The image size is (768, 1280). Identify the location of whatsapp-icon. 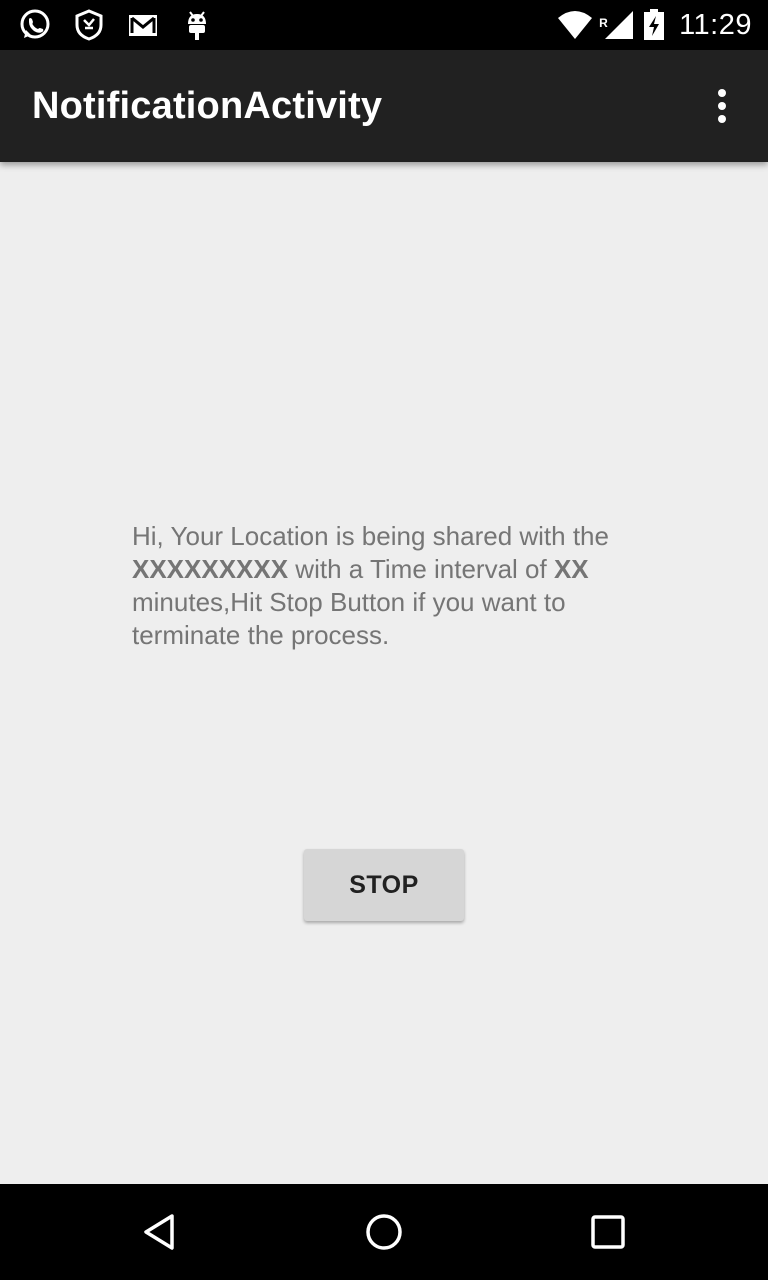
(35, 24).